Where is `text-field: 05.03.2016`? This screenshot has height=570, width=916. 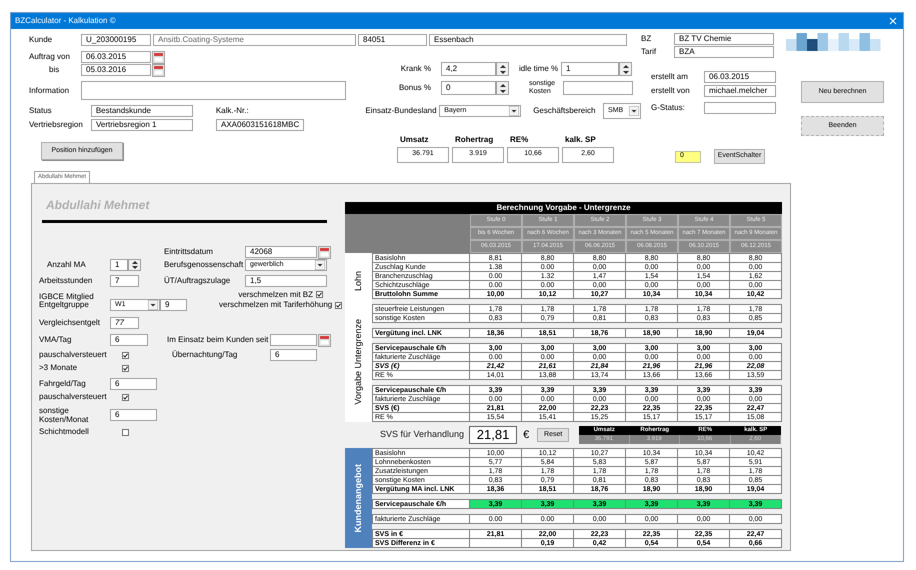 text-field: 05.03.2016 is located at coordinates (116, 70).